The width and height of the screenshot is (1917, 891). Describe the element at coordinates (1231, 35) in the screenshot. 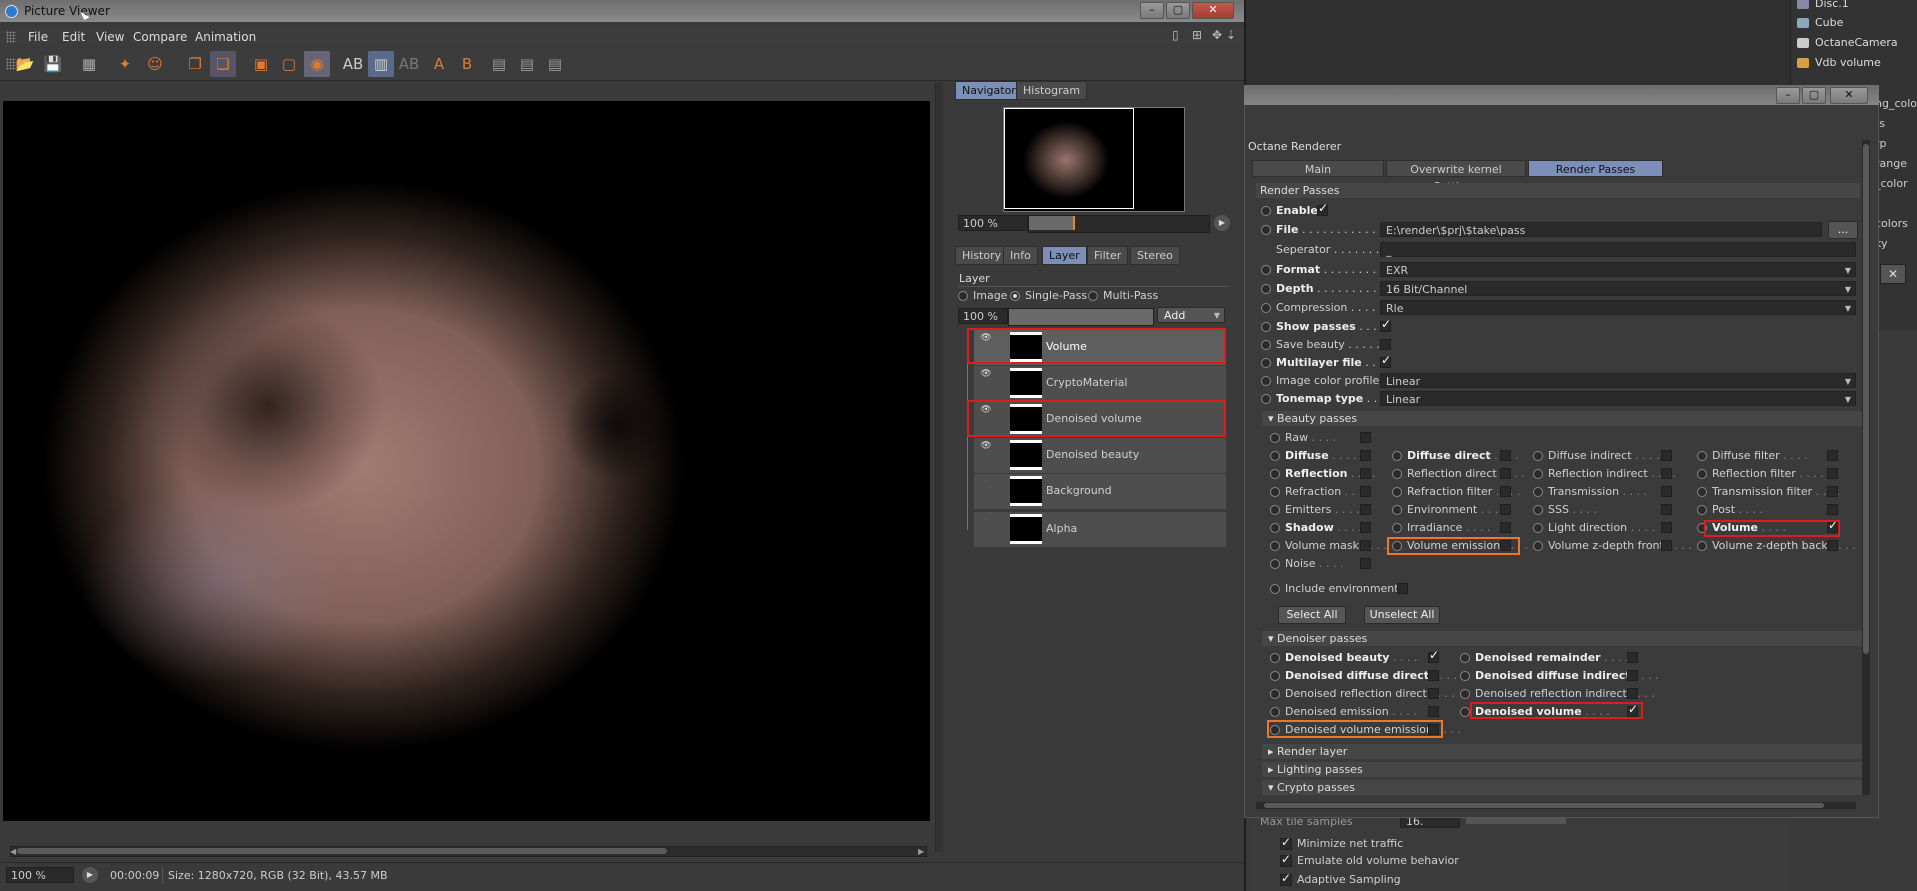

I see `arrow-down-icon: ⇣` at that location.